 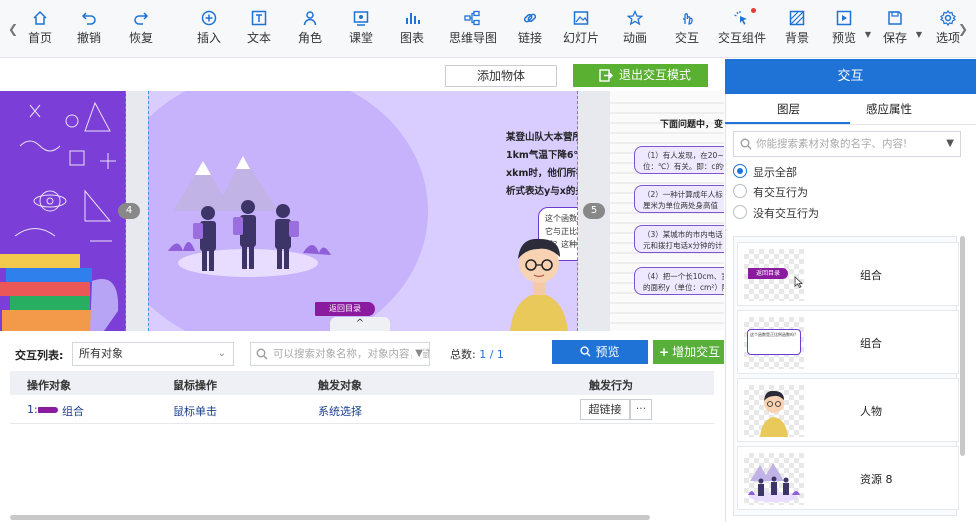 I want to click on layer-item: 人物, so click(x=848, y=410).